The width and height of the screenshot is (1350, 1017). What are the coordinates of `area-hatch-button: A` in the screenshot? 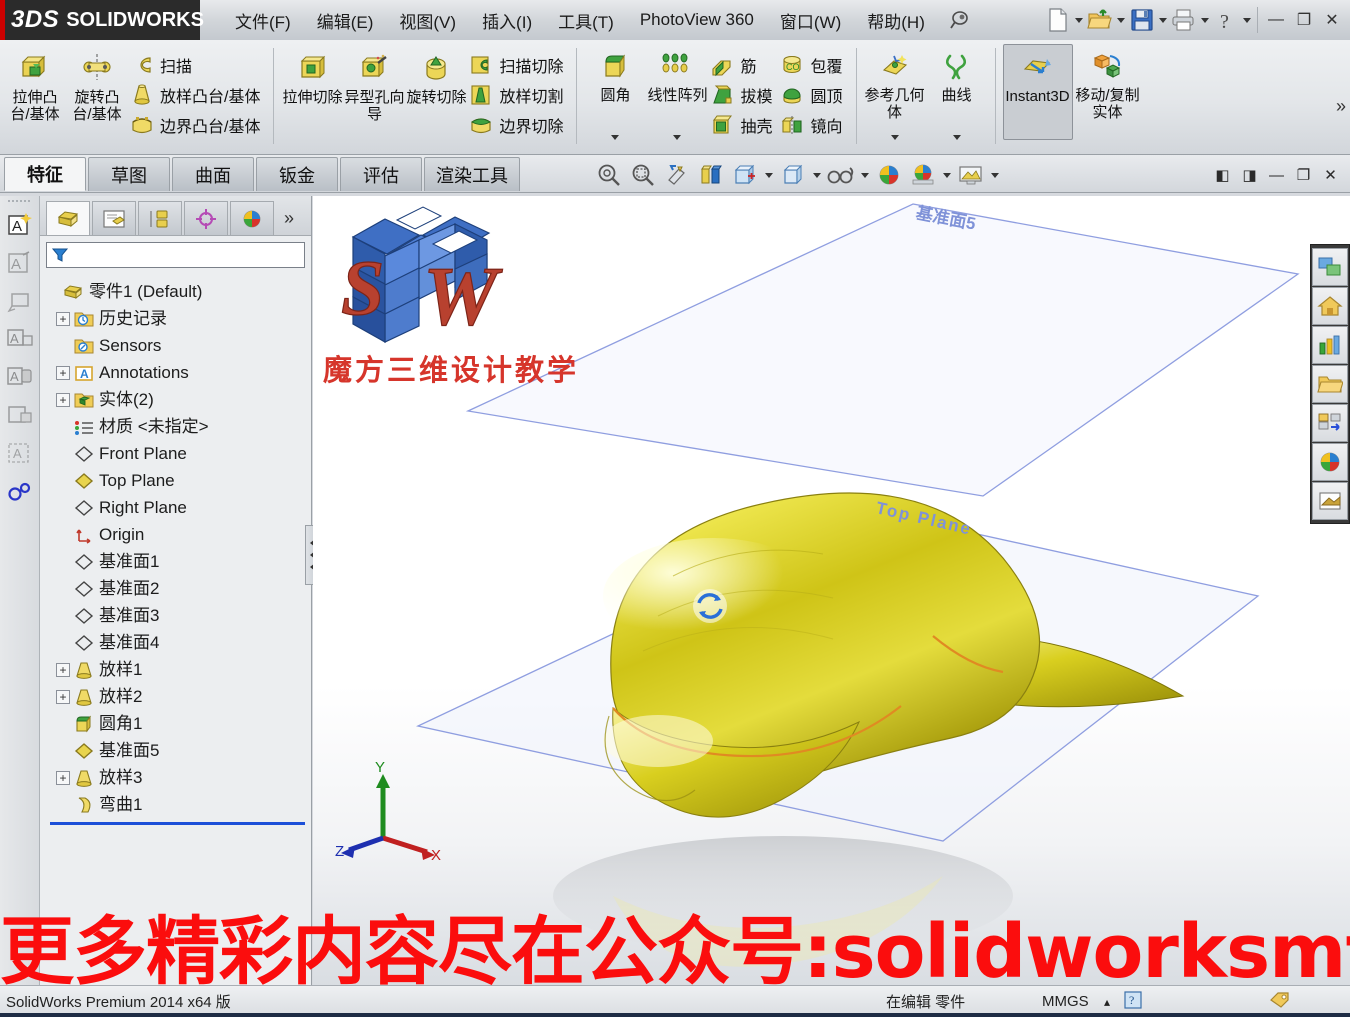 It's located at (20, 453).